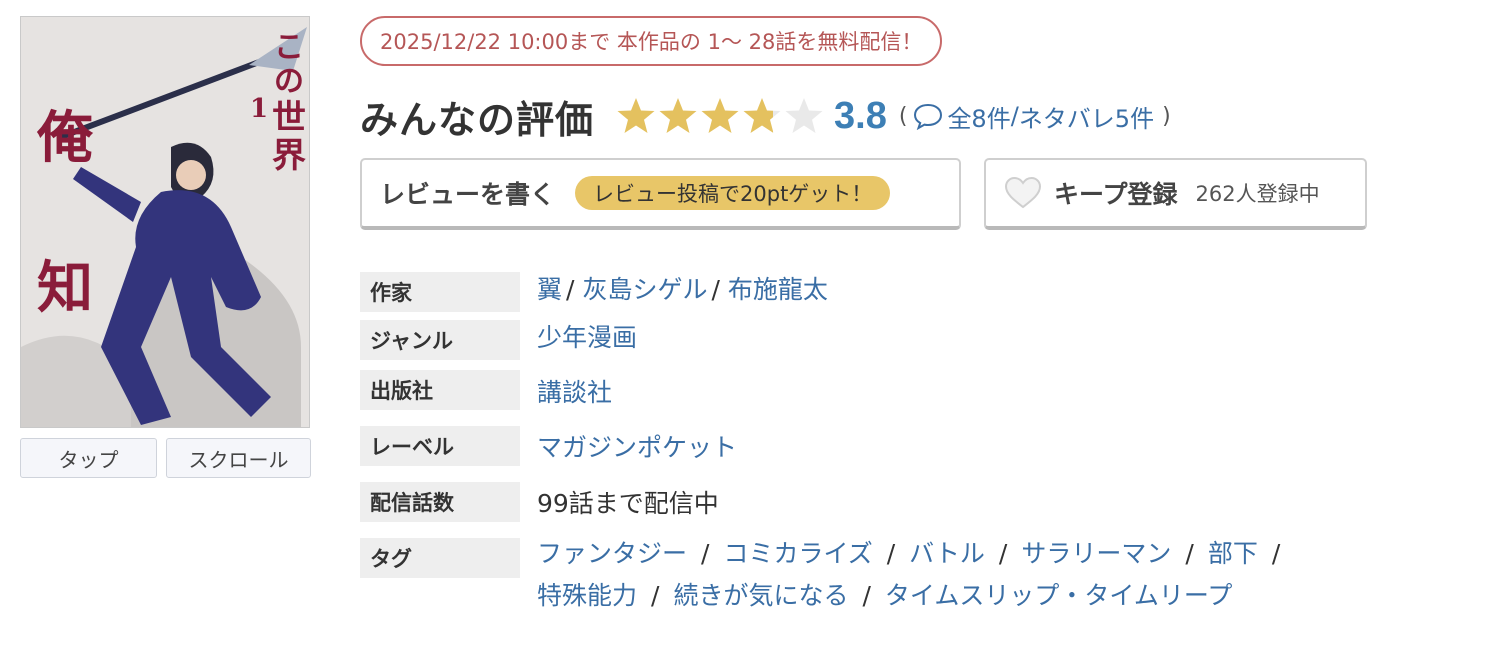 This screenshot has width=1494, height=650. What do you see at coordinates (289, 118) in the screenshot?
I see `cover-title-glyph-3: 世` at bounding box center [289, 118].